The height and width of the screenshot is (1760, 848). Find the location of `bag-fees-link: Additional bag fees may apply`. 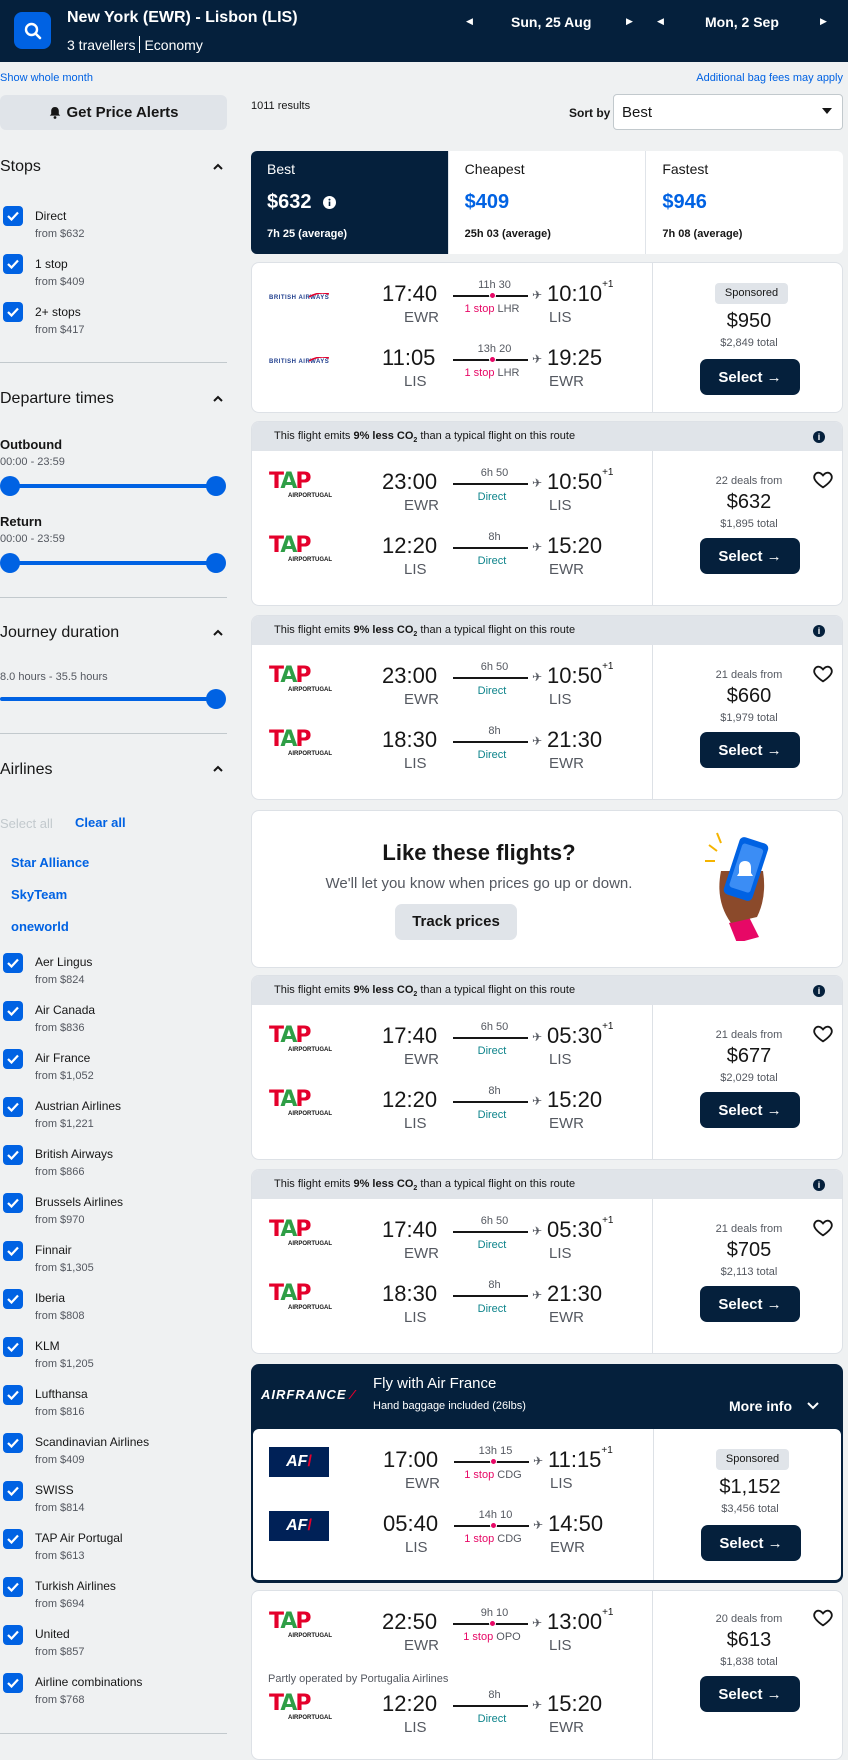

bag-fees-link: Additional bag fees may apply is located at coordinates (769, 78).